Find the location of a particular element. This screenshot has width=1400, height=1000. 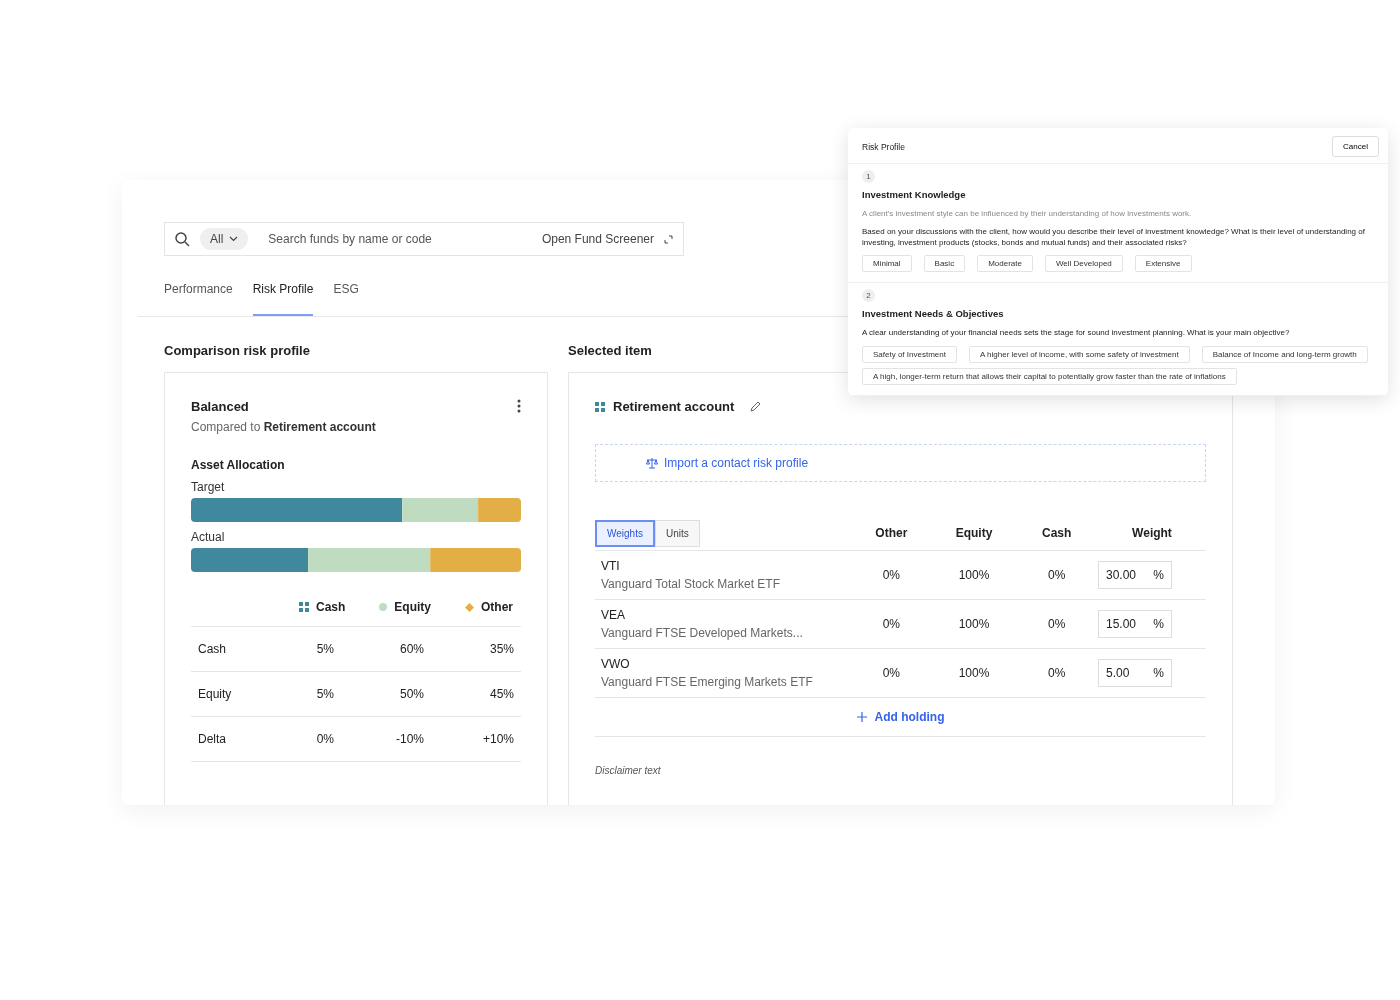

screener-link: Open Fund Screener is located at coordinates (597, 239).